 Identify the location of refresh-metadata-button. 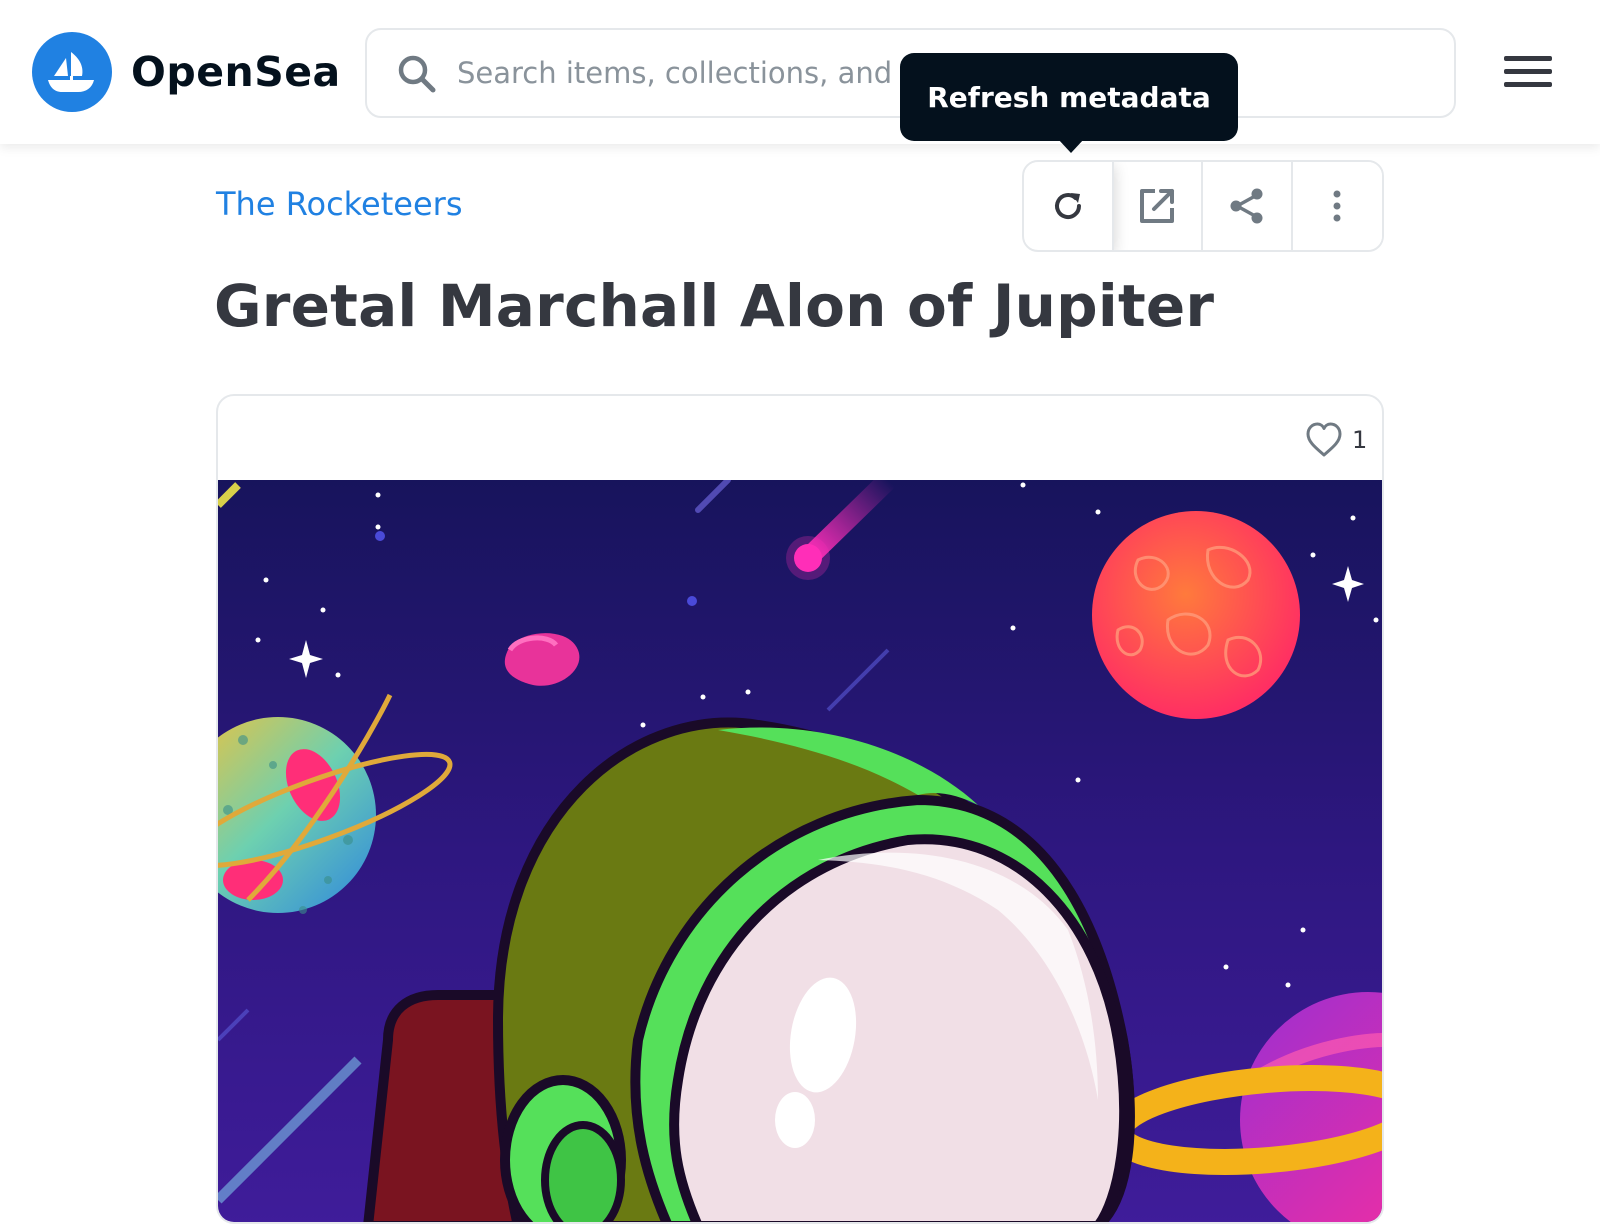
(1069, 206).